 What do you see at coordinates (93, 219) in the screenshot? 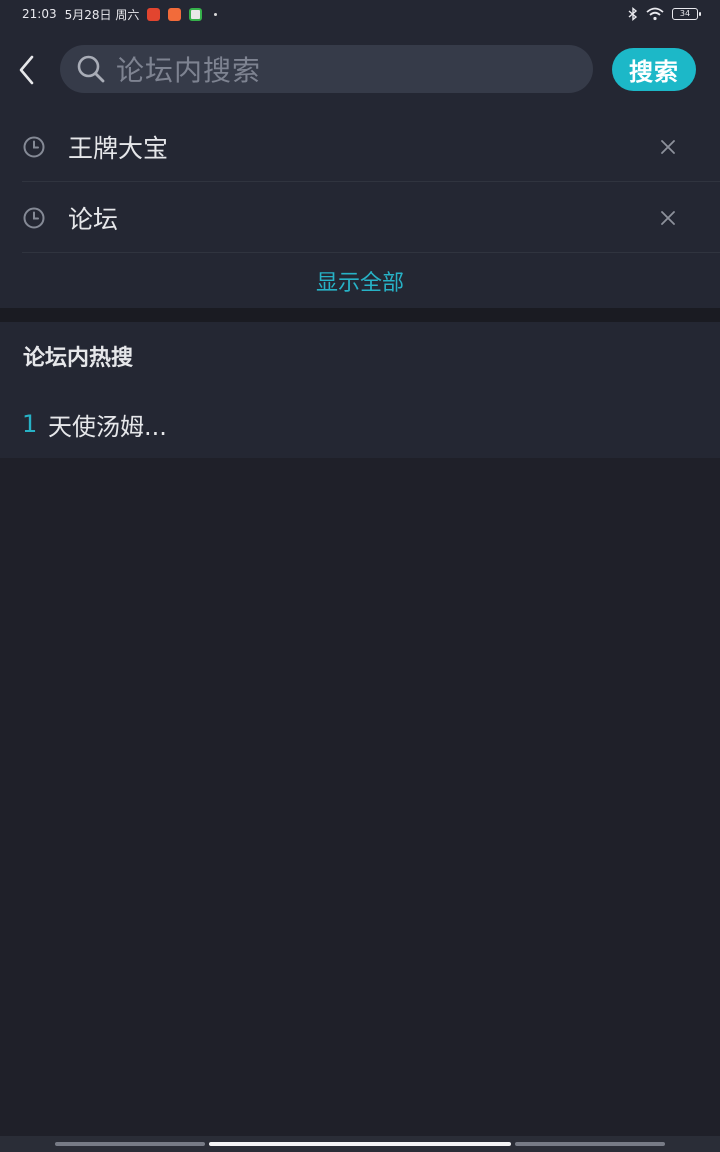
I see `history-item-label: 论坛` at bounding box center [93, 219].